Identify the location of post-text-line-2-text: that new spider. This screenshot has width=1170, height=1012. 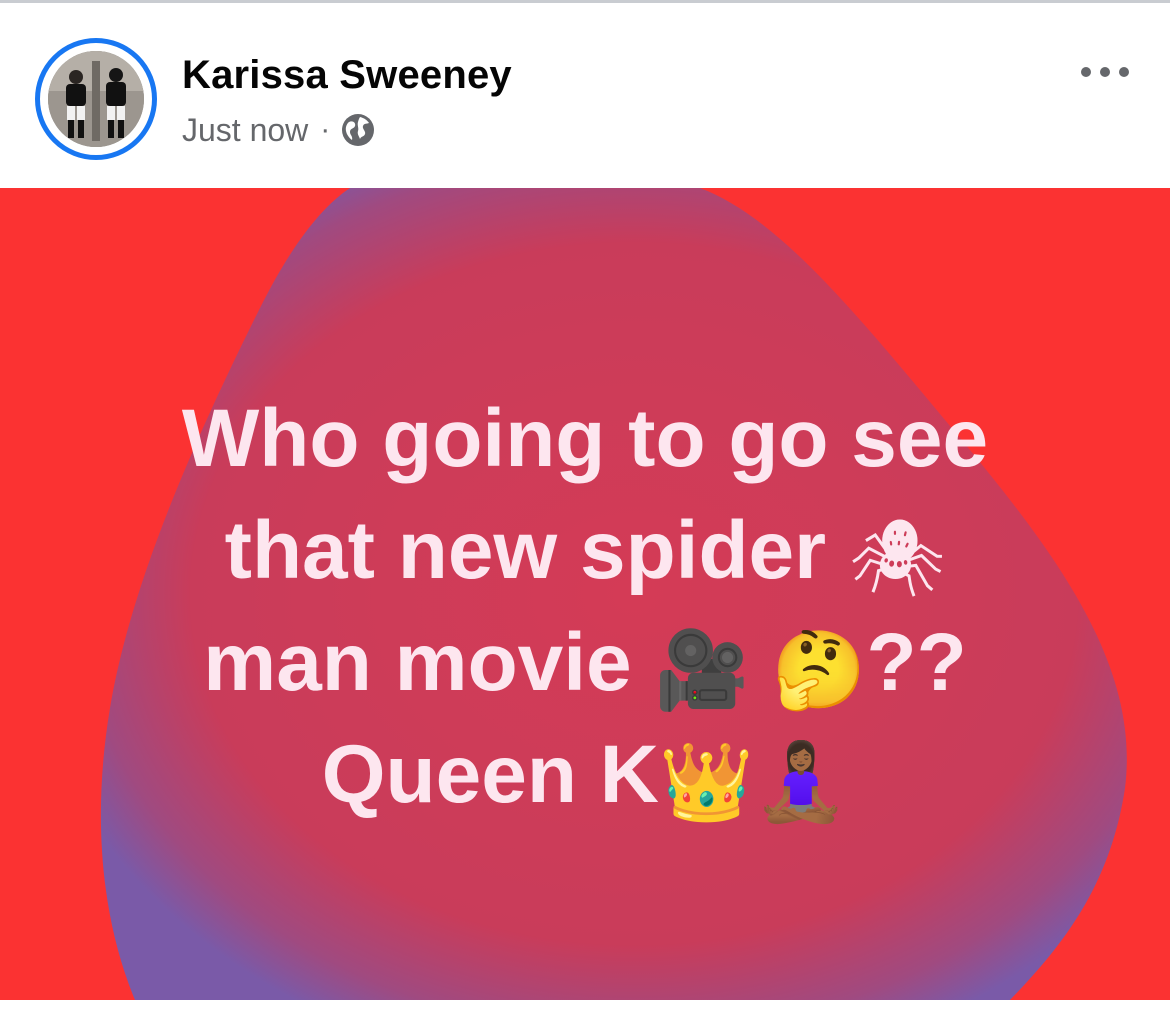
(536, 550).